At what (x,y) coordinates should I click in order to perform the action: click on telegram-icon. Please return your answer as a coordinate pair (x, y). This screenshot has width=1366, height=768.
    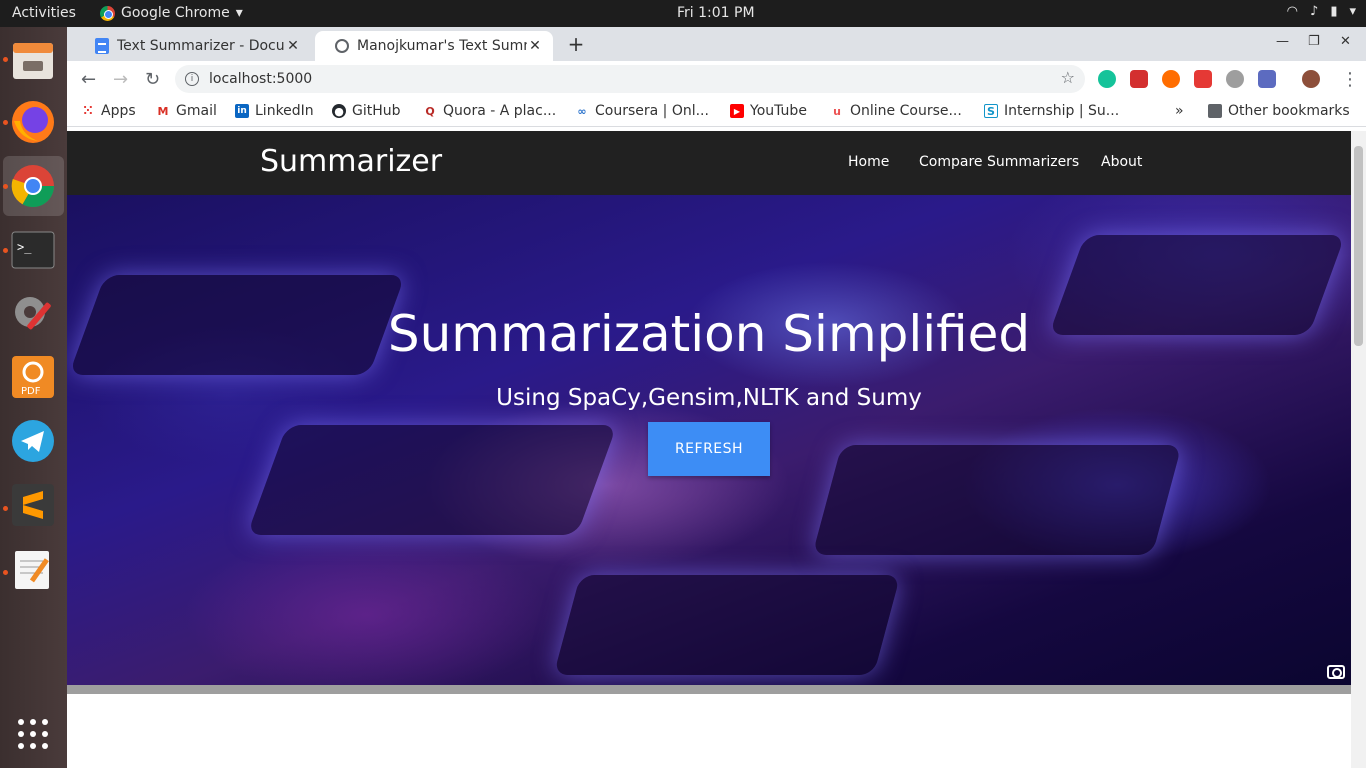
    Looking at the image, I should click on (33, 441).